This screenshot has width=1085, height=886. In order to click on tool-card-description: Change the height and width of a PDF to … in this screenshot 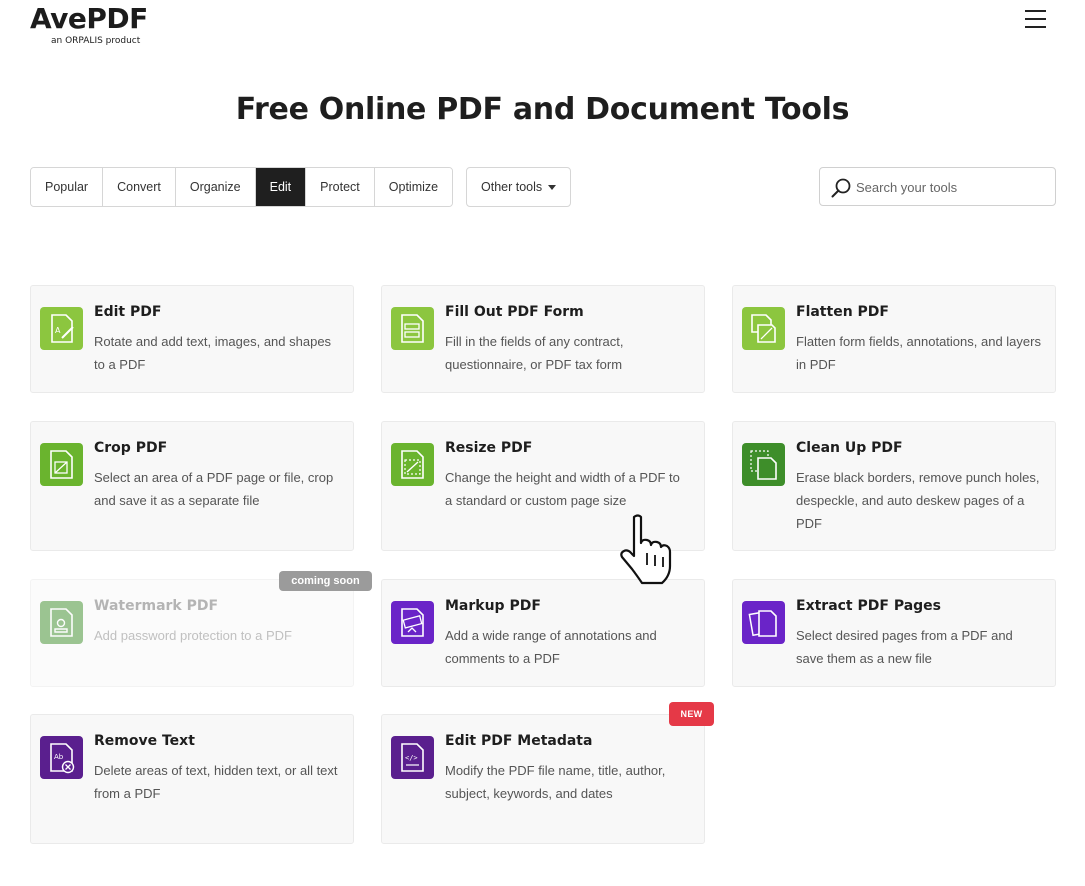, I will do `click(562, 489)`.